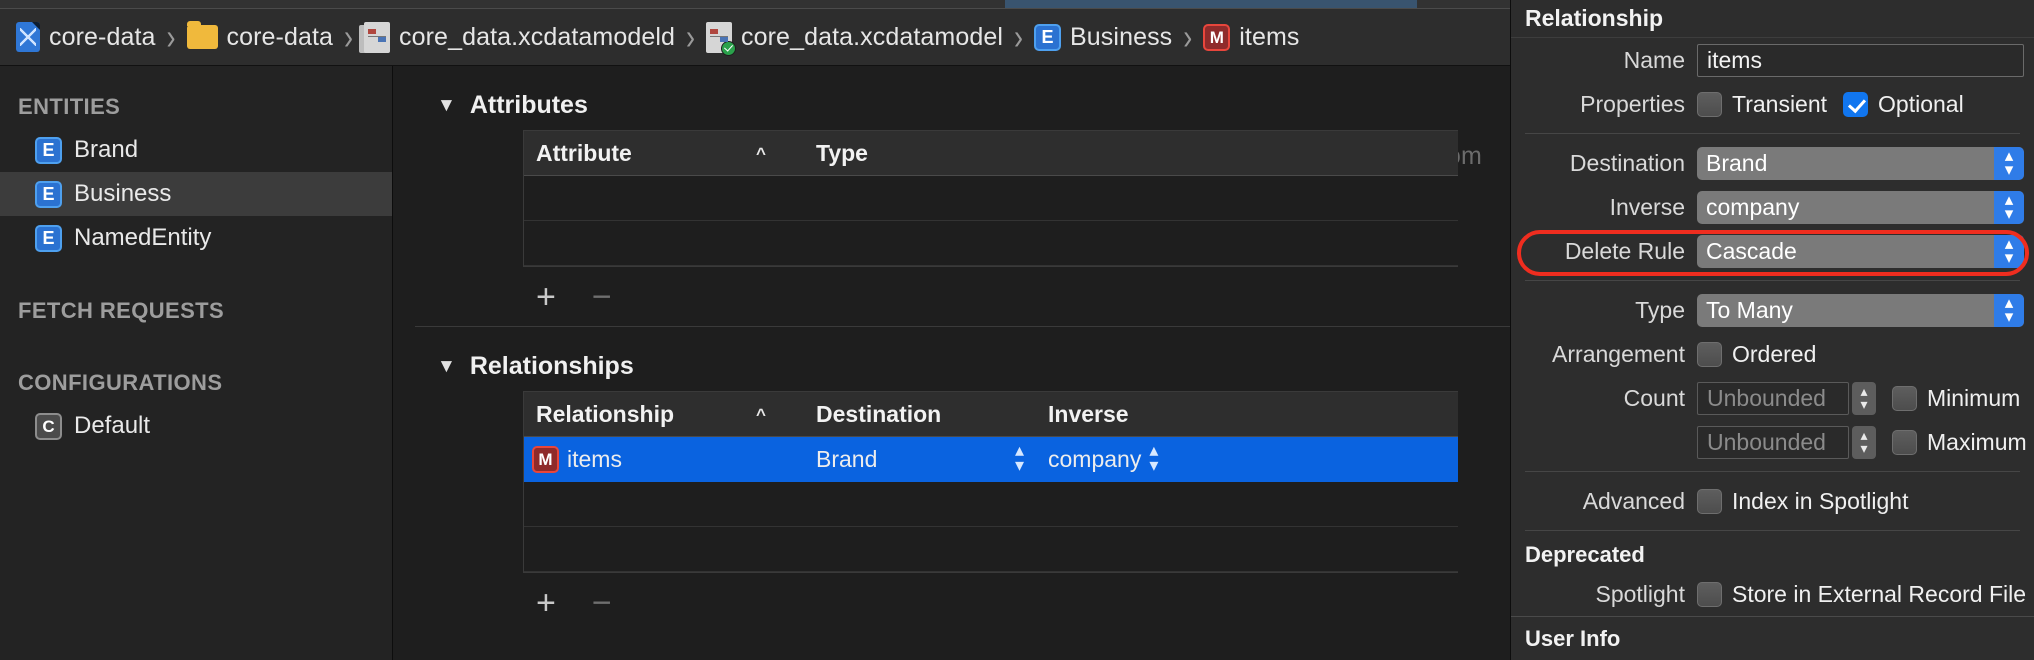 This screenshot has width=2034, height=660. I want to click on name-field: items, so click(1860, 60).